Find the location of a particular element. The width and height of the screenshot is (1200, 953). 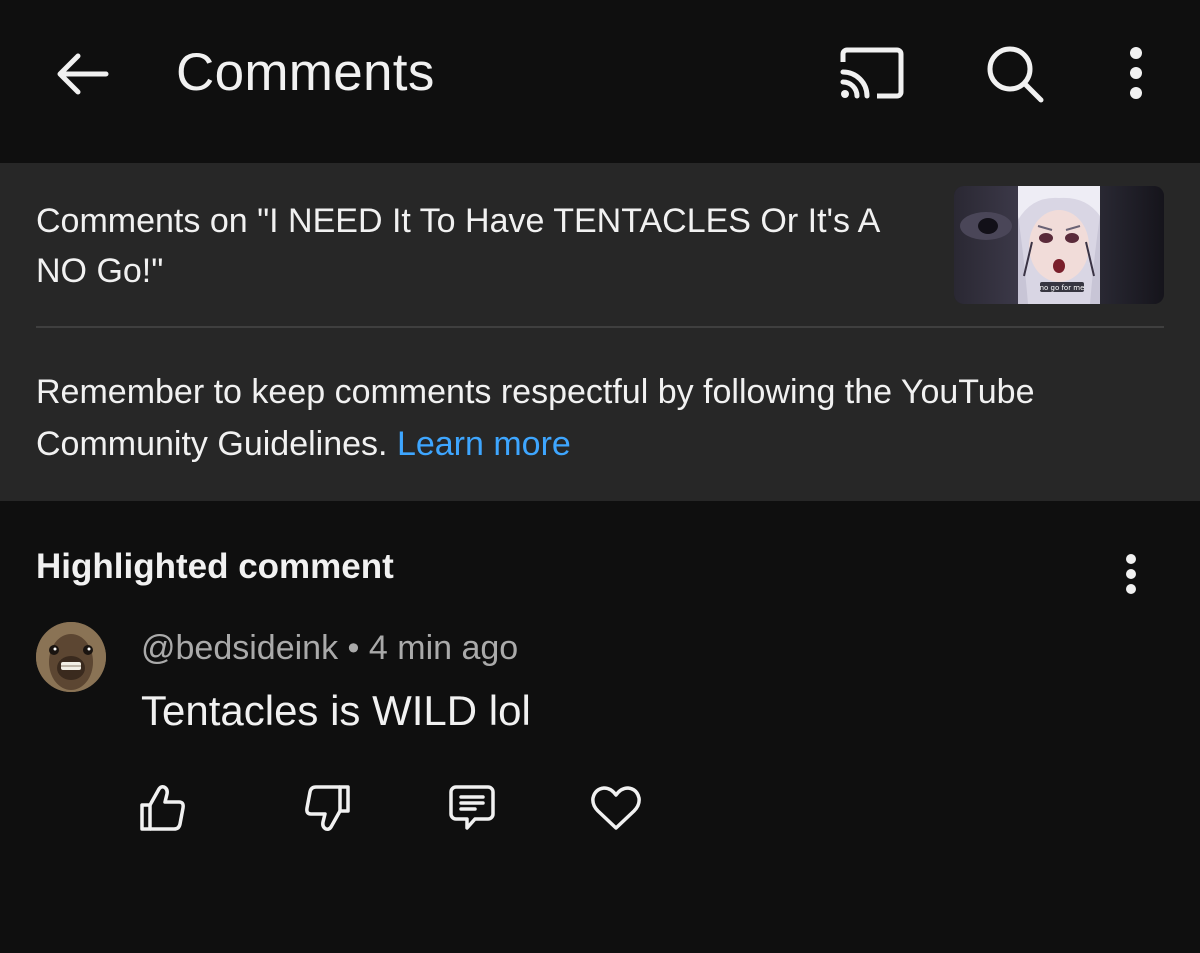

search-button is located at coordinates (1014, 73).